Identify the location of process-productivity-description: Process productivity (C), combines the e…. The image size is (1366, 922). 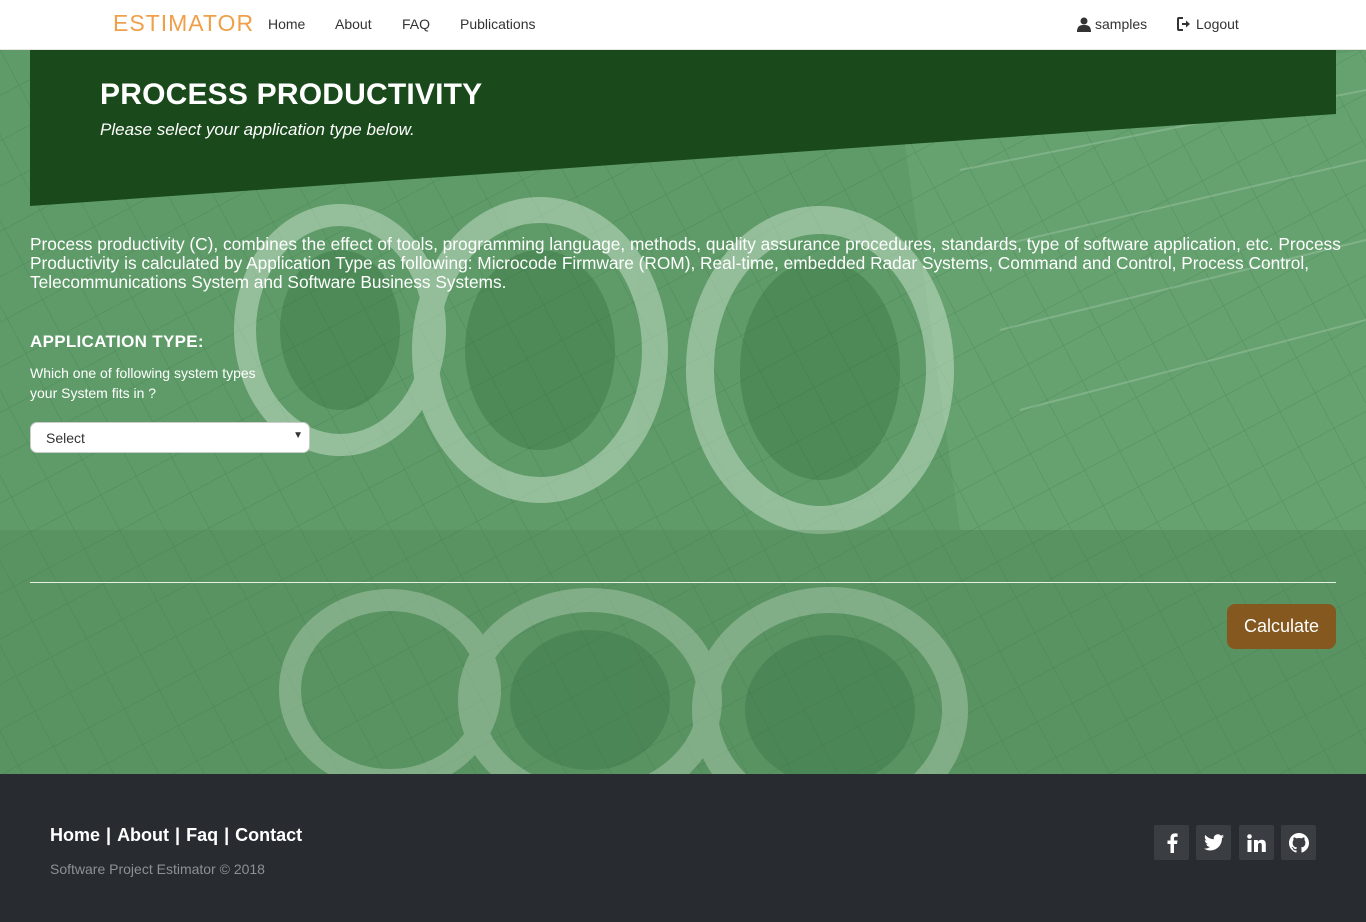
(685, 263).